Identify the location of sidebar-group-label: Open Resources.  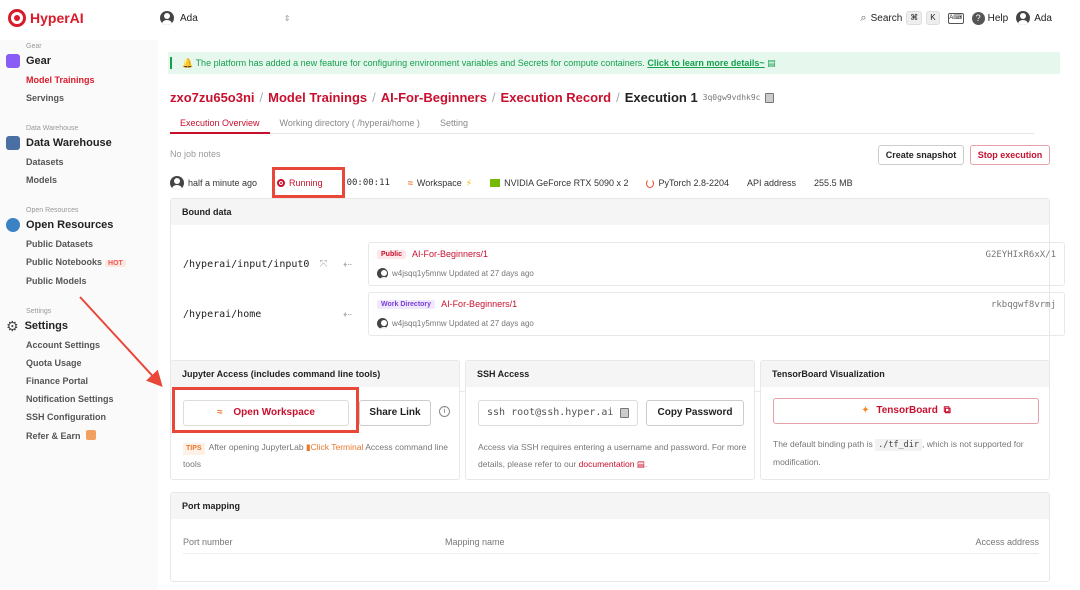
(52, 210).